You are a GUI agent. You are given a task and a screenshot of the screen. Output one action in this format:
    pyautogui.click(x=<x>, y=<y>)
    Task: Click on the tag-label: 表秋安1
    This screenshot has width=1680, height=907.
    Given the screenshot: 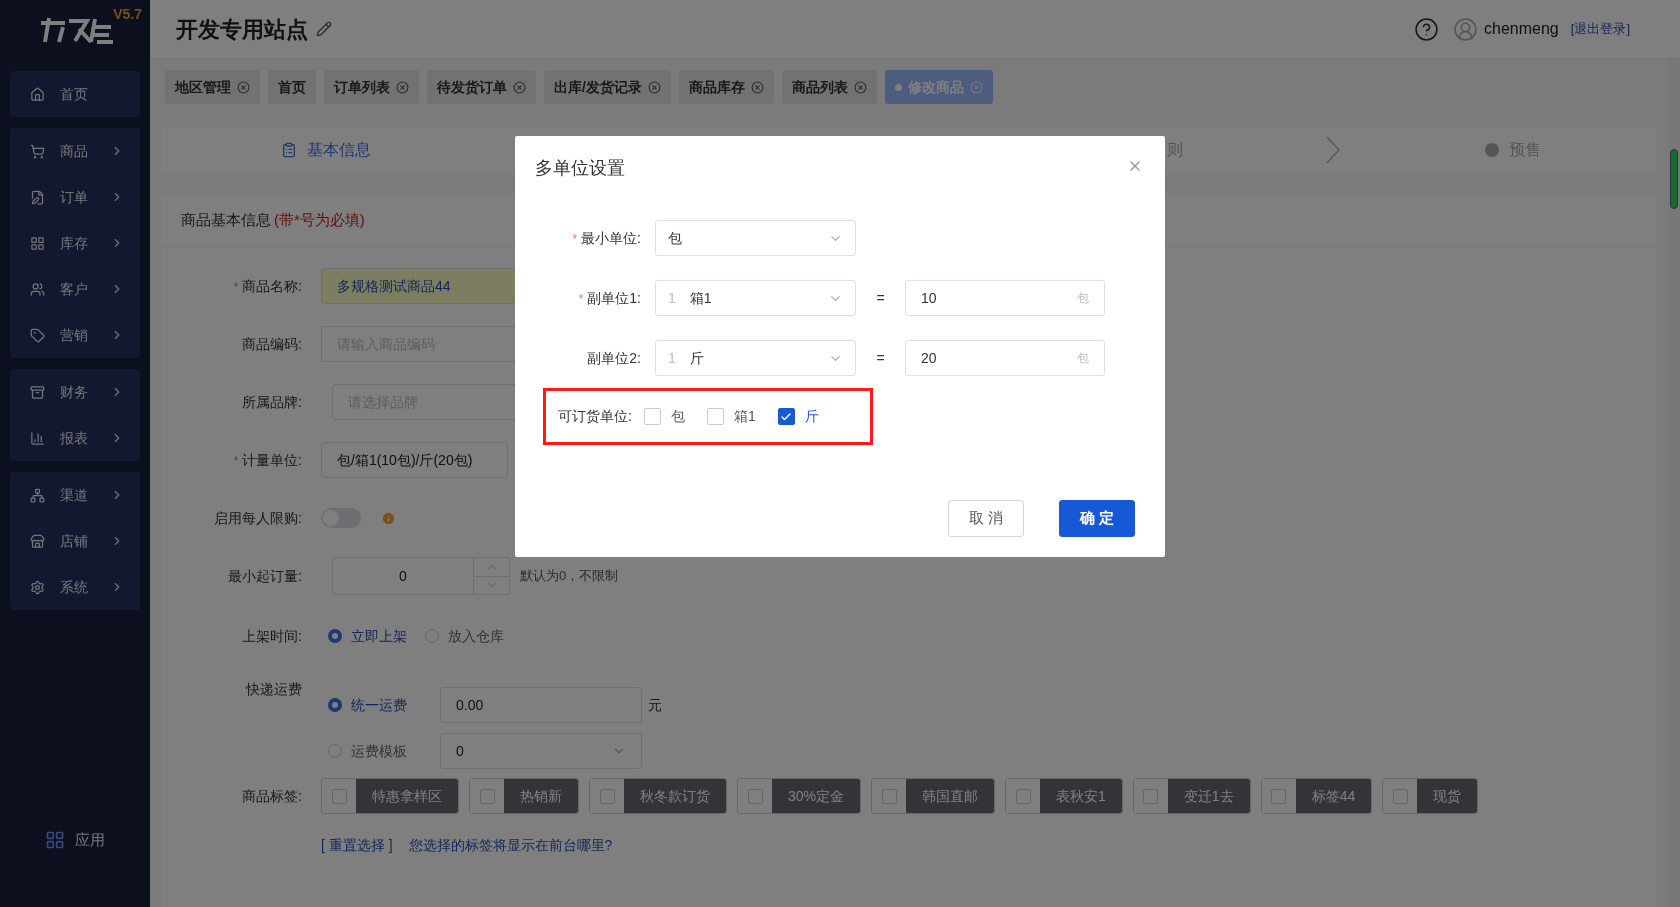 What is the action you would take?
    pyautogui.click(x=1081, y=796)
    